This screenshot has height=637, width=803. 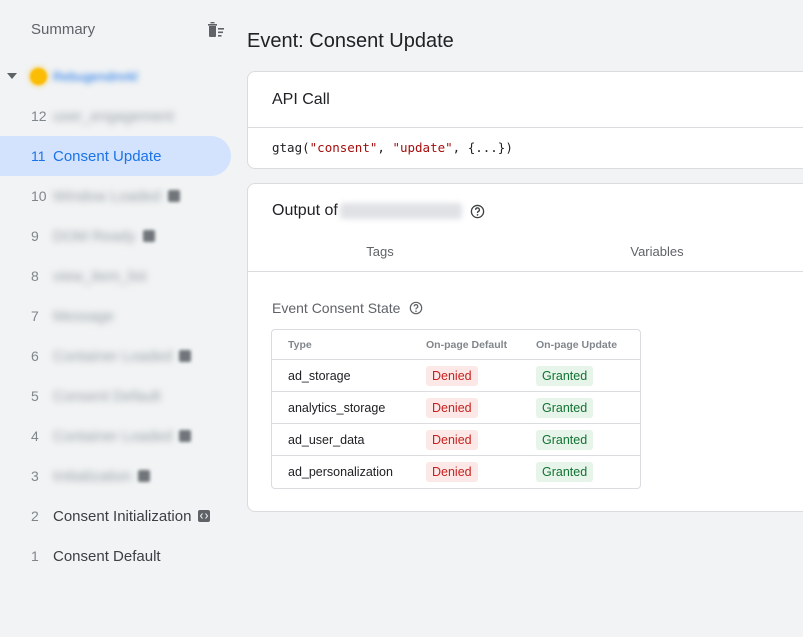 What do you see at coordinates (39, 196) in the screenshot?
I see `event-number: 10` at bounding box center [39, 196].